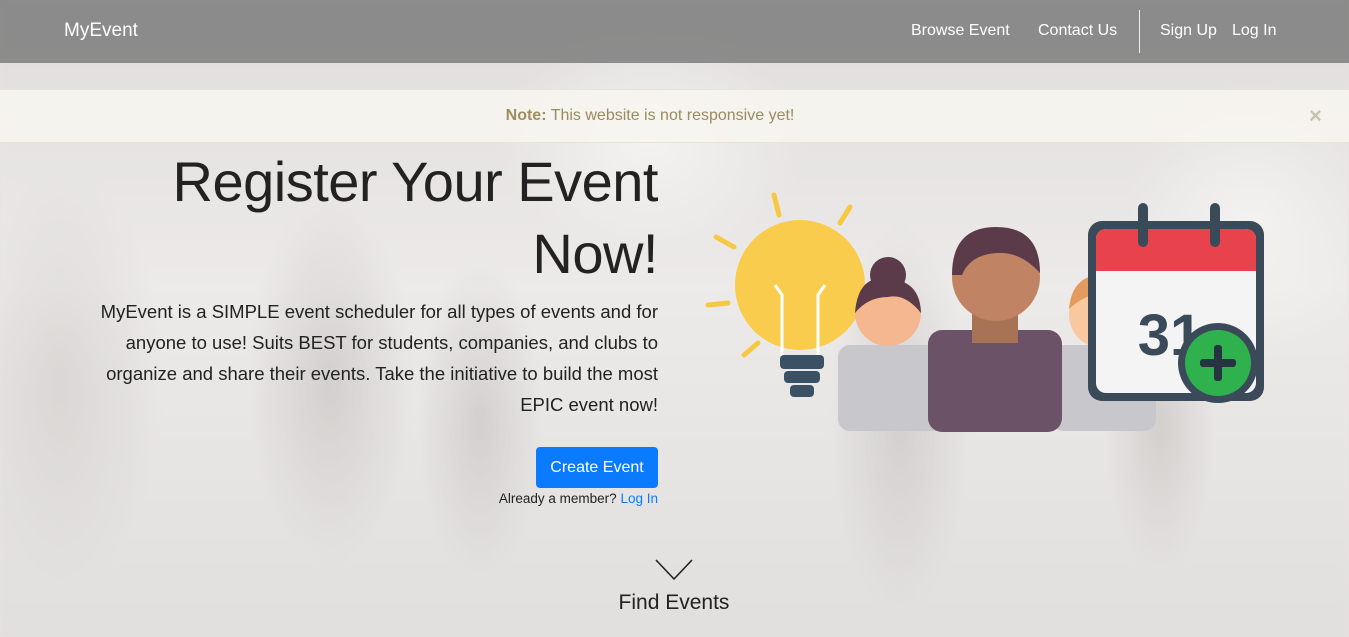 The image size is (1349, 637). Describe the element at coordinates (1139, 31) in the screenshot. I see `nav-divider` at that location.